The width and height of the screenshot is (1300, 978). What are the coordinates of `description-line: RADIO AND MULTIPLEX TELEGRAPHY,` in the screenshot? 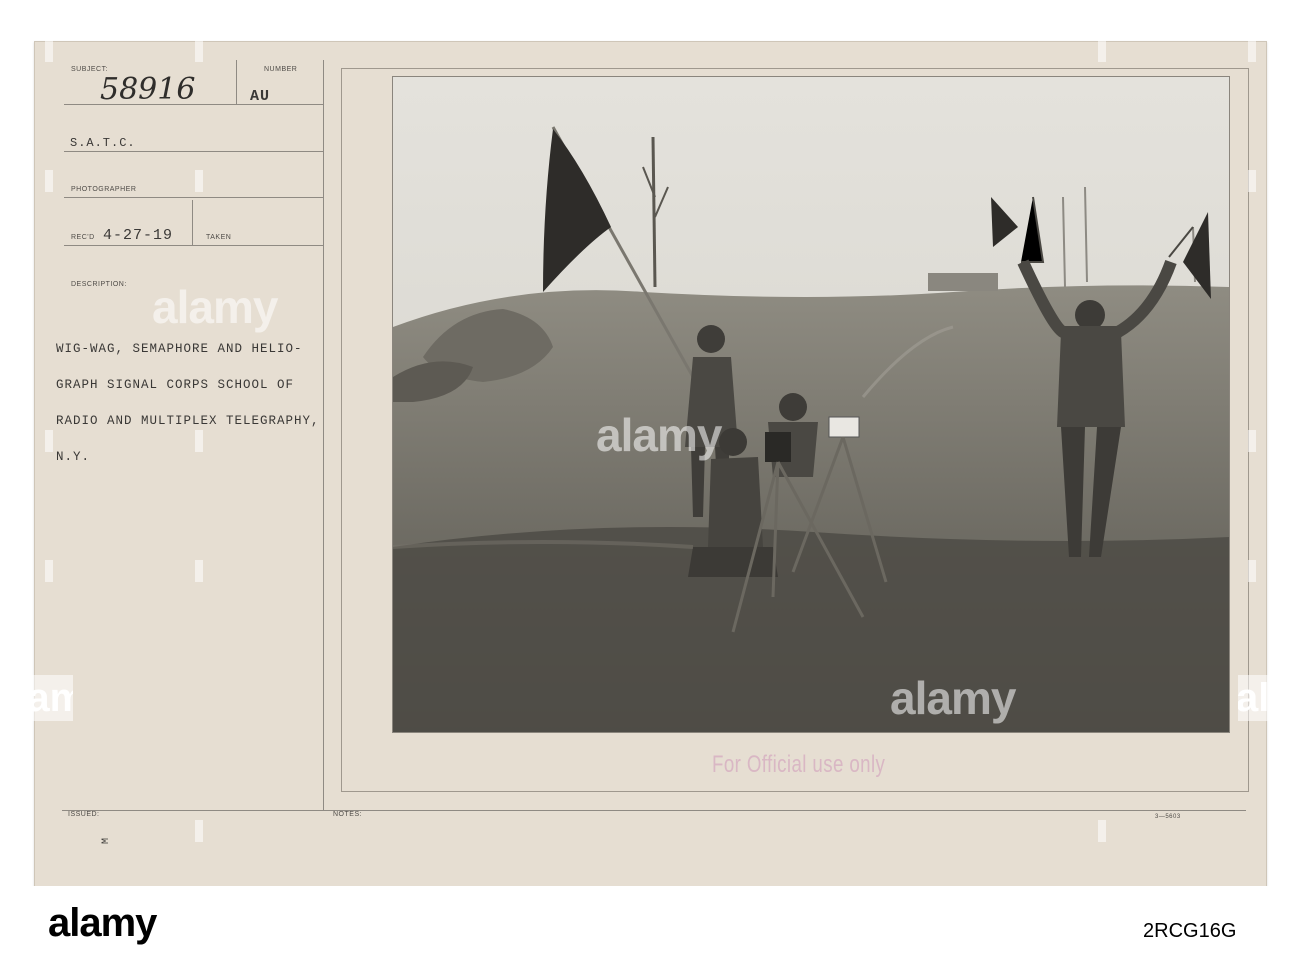 It's located at (188, 421).